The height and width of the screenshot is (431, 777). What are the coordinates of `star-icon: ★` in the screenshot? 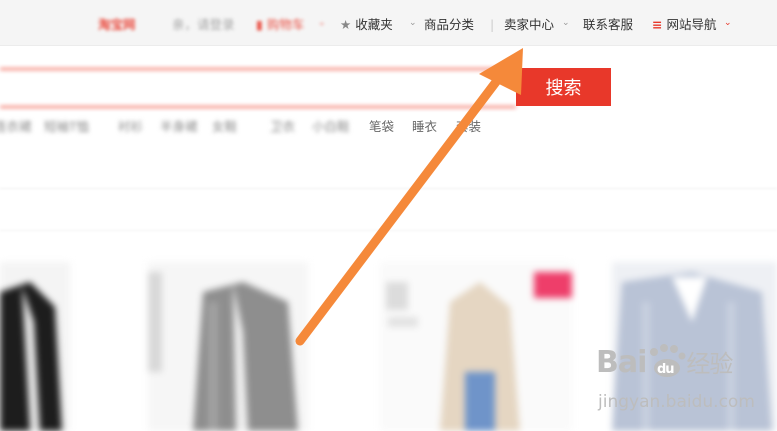 It's located at (346, 24).